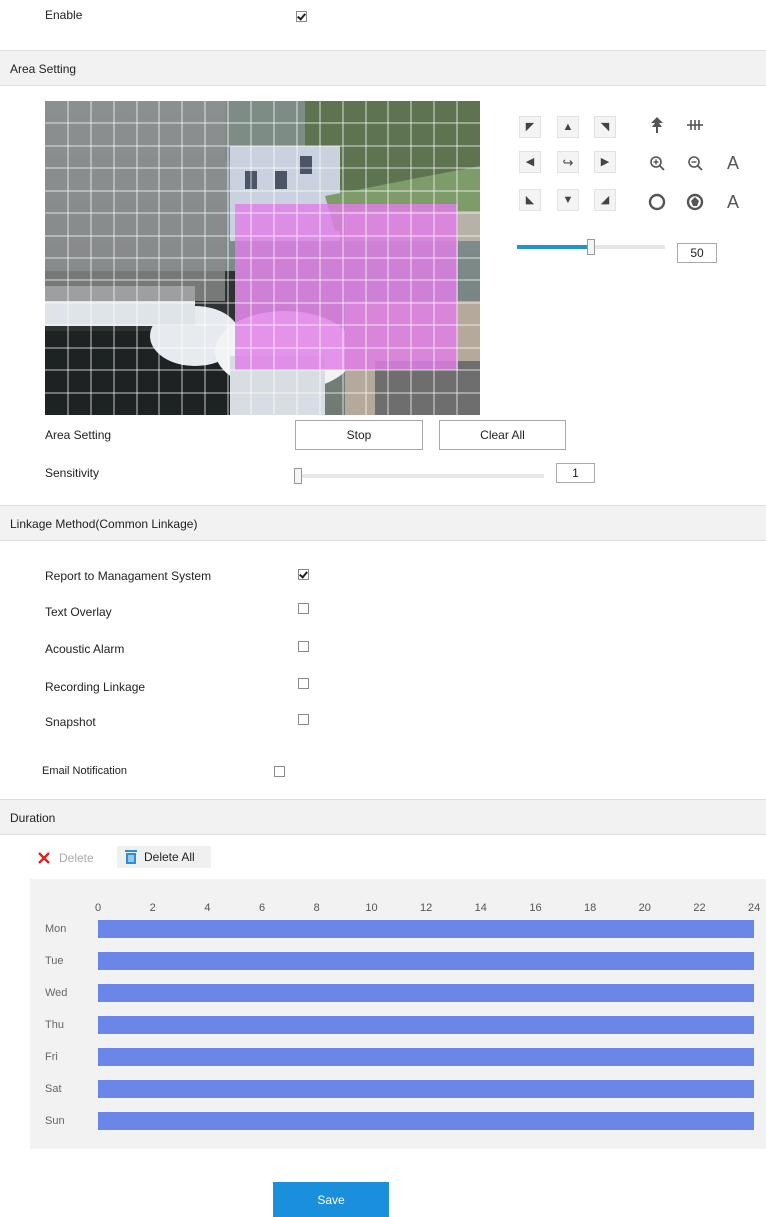  Describe the element at coordinates (298, 476) in the screenshot. I see `sensitivity-handle` at that location.